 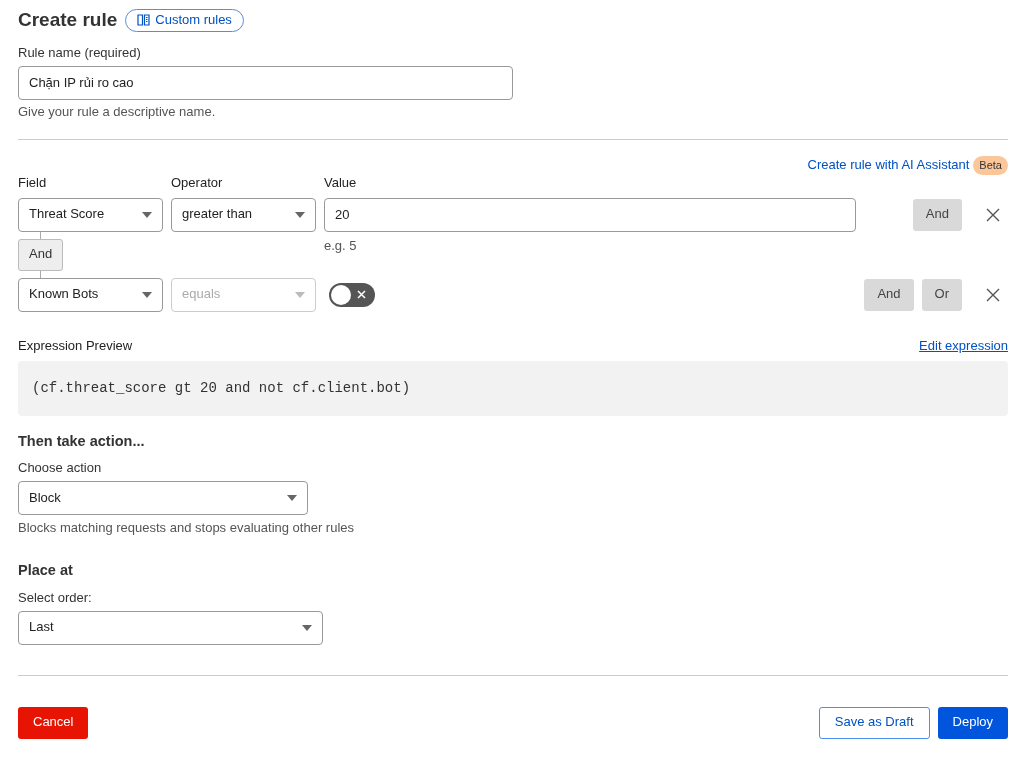 I want to click on column-label: Field, so click(x=33, y=183).